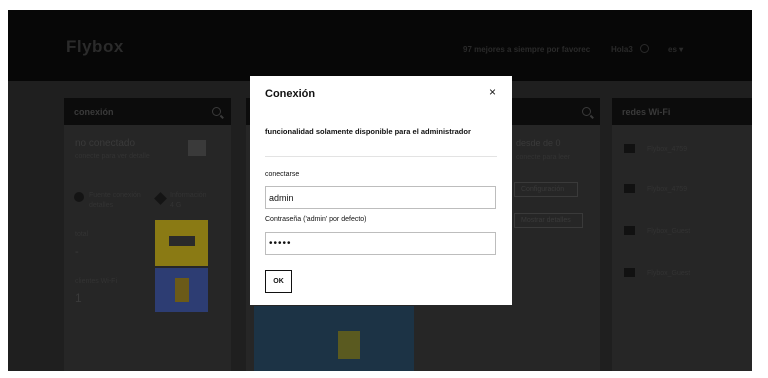  Describe the element at coordinates (188, 195) in the screenshot. I see `info-item-label: Información` at that location.